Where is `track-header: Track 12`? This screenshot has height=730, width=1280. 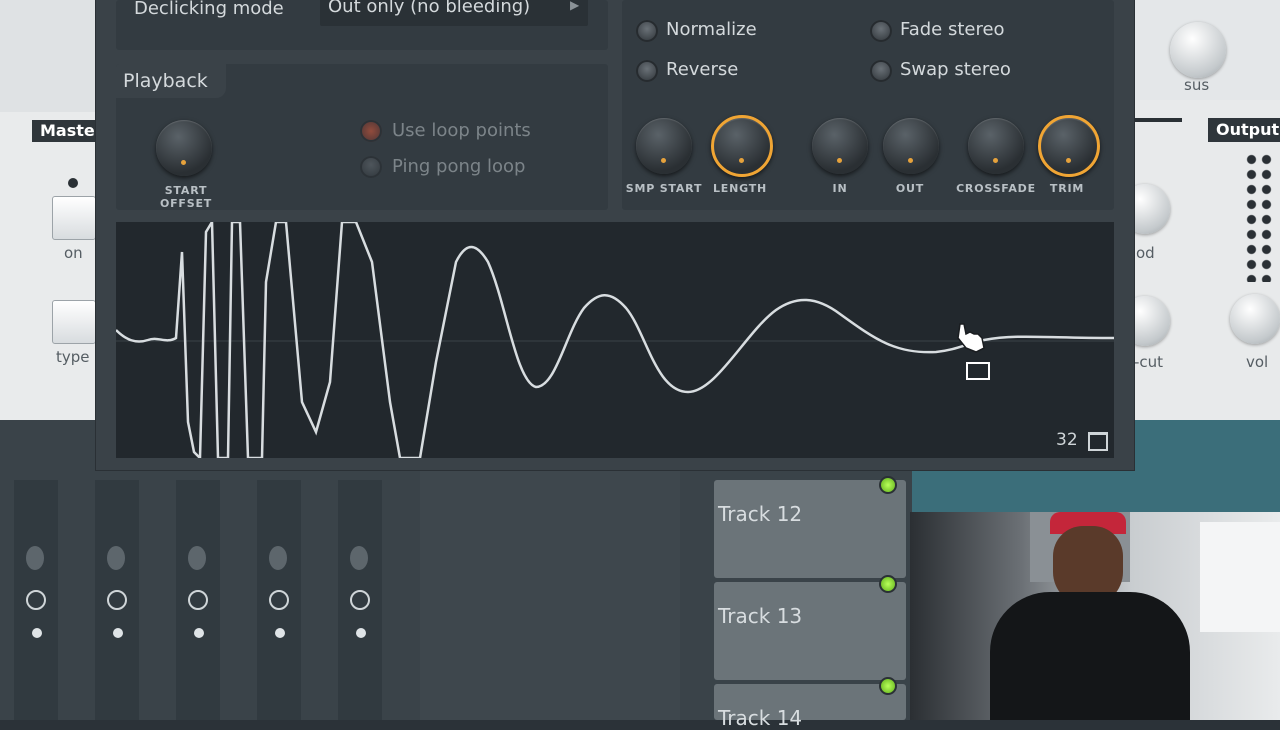
track-header: Track 12 is located at coordinates (810, 529).